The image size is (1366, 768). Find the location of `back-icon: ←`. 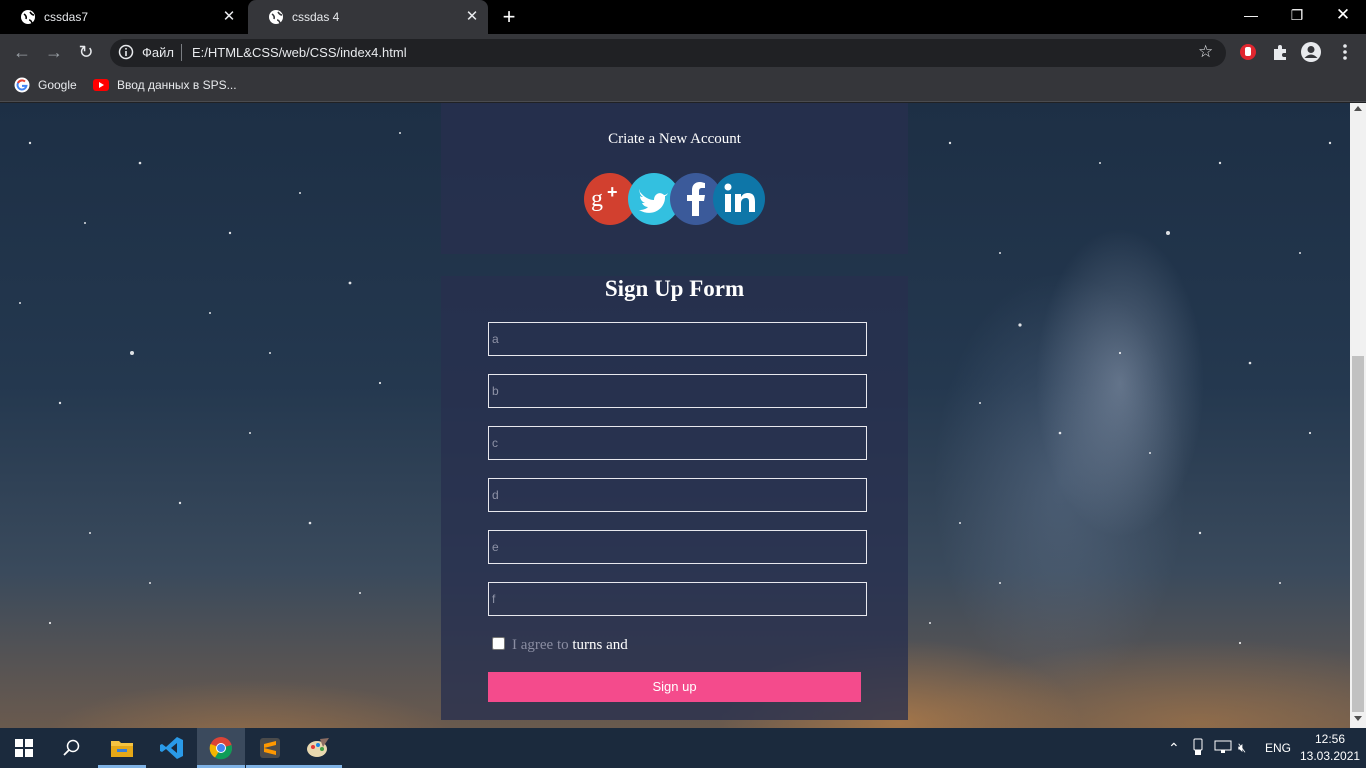

back-icon: ← is located at coordinates (22, 52).